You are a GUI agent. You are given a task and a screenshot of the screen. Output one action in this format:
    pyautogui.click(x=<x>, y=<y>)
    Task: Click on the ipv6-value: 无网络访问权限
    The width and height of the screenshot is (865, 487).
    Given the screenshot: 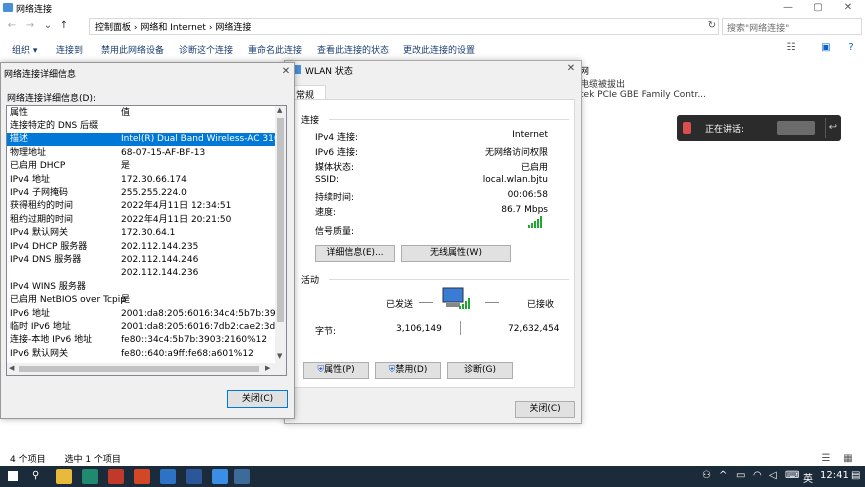 What is the action you would take?
    pyautogui.click(x=516, y=153)
    